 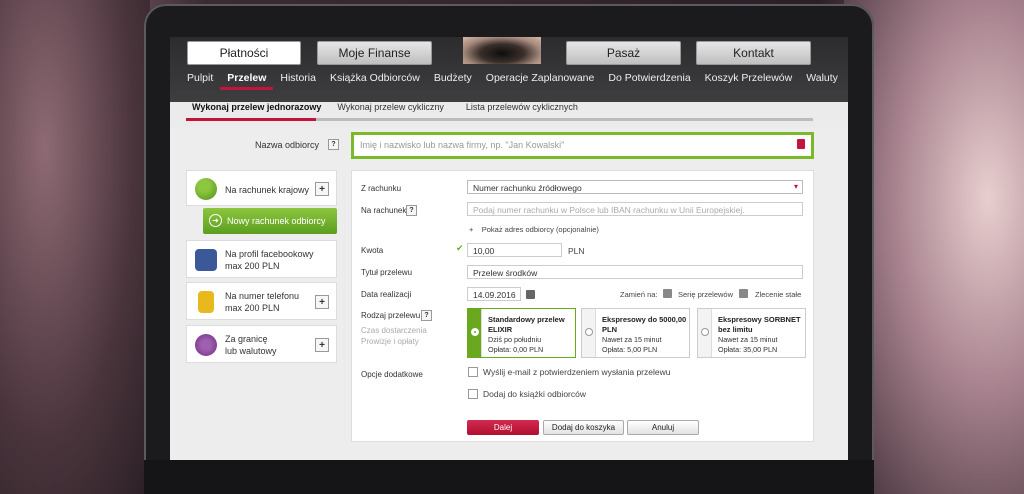 What do you see at coordinates (200, 79) in the screenshot?
I see `menu-pulpit: Pulpit` at bounding box center [200, 79].